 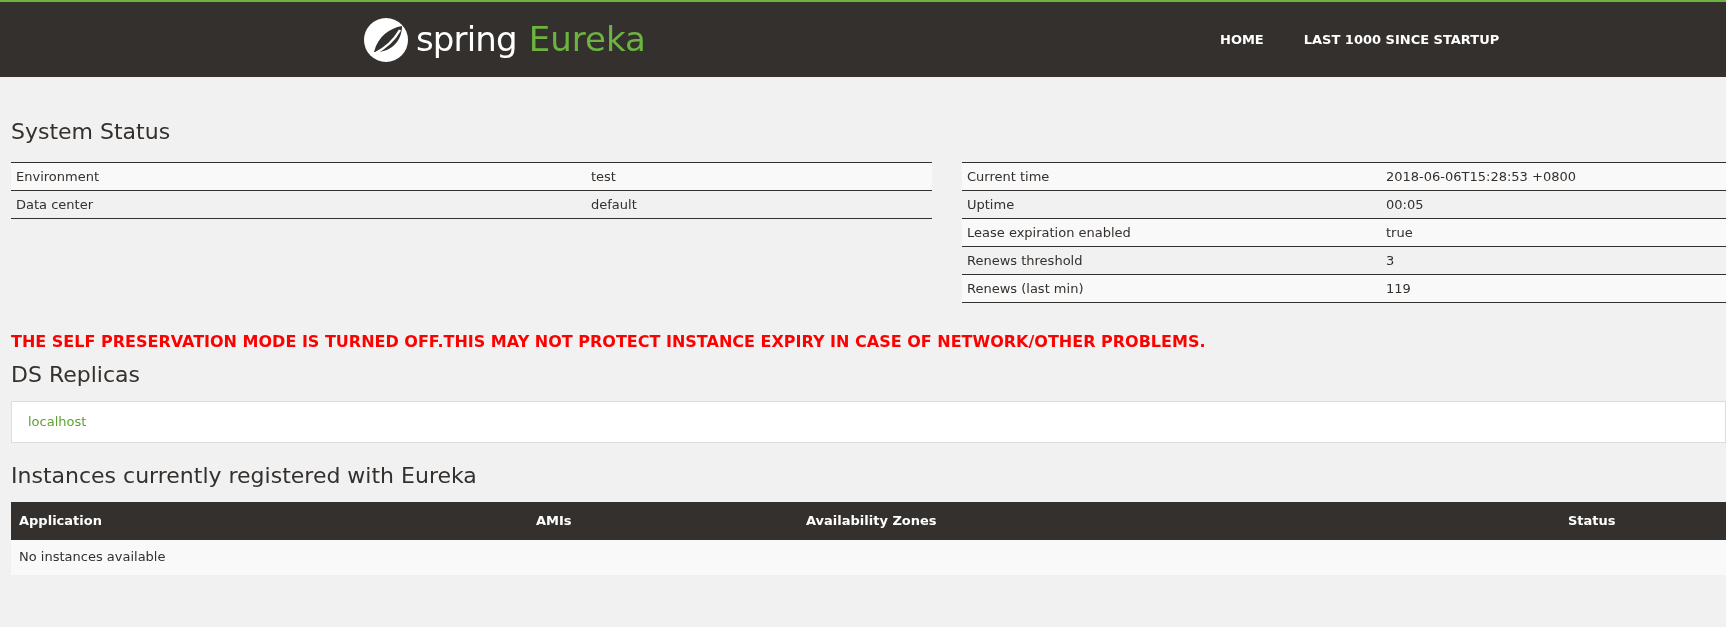 I want to click on column-header: Status, so click(x=1592, y=520).